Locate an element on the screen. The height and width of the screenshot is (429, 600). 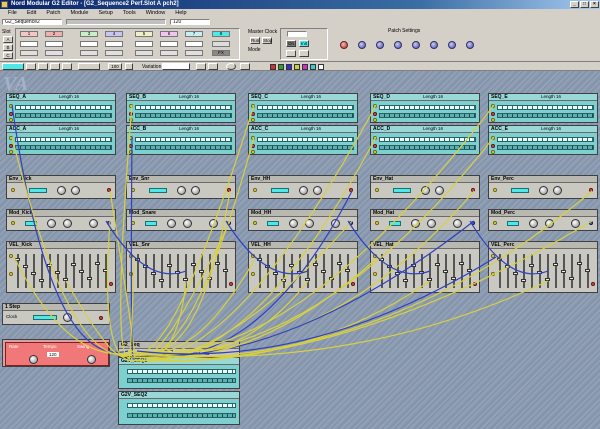
cable-color-blue is located at coordinates (289, 67).